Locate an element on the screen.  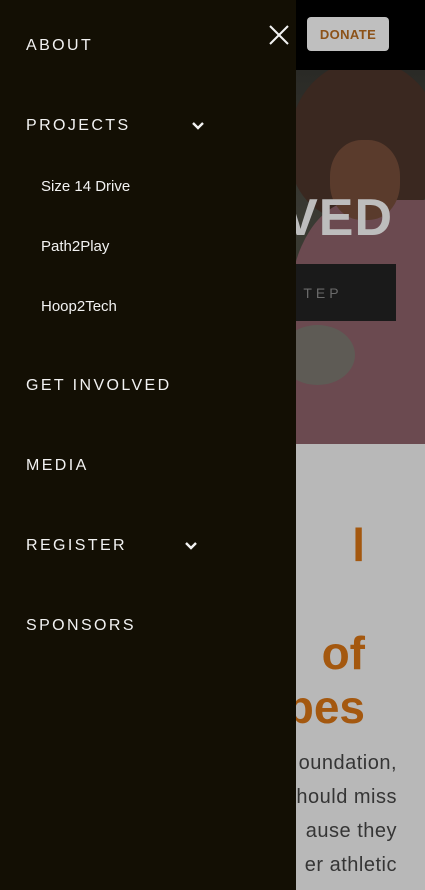
close-icon is located at coordinates (279, 35).